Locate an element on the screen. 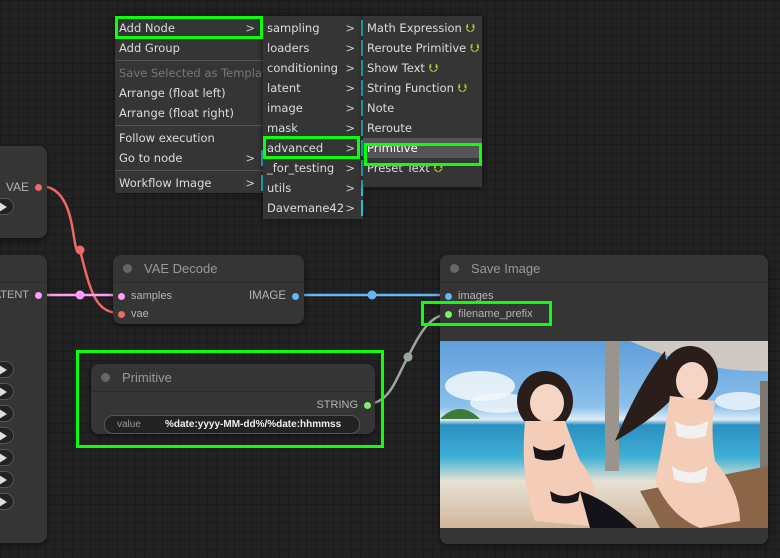 The image size is (780, 558). menu-item-add-group: Add Group is located at coordinates (189, 48).